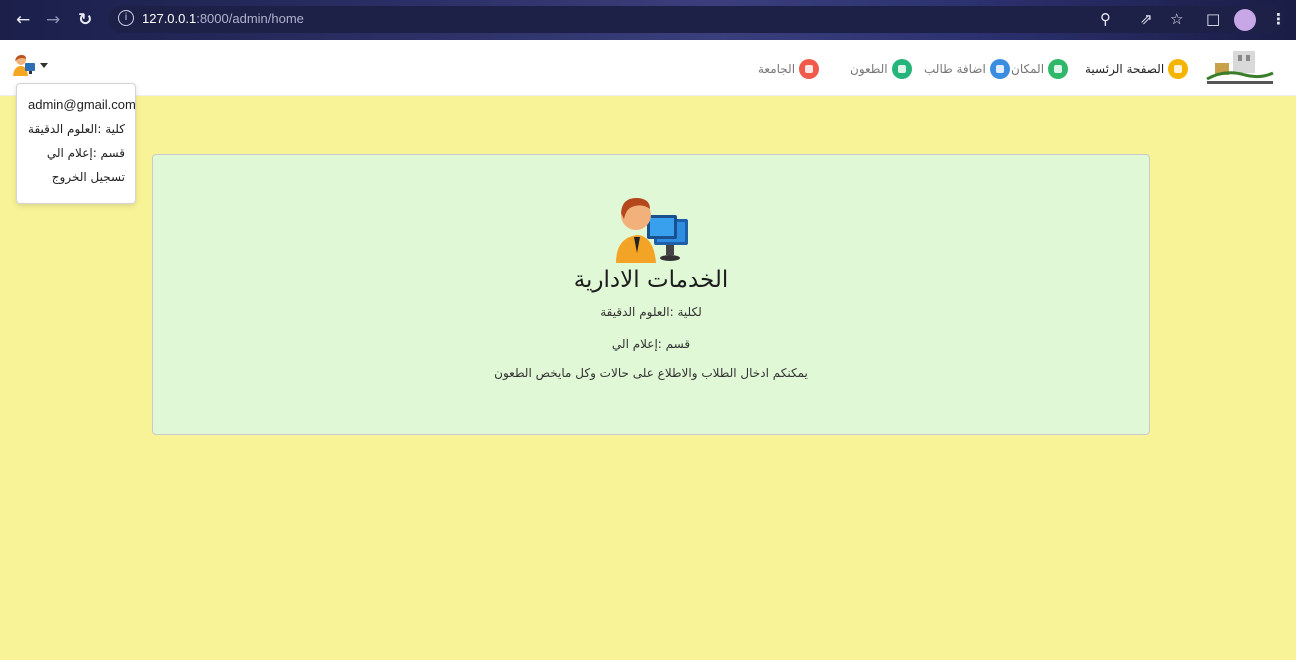  Describe the element at coordinates (869, 69) in the screenshot. I see `nav-appeals-label: الطعون` at that location.